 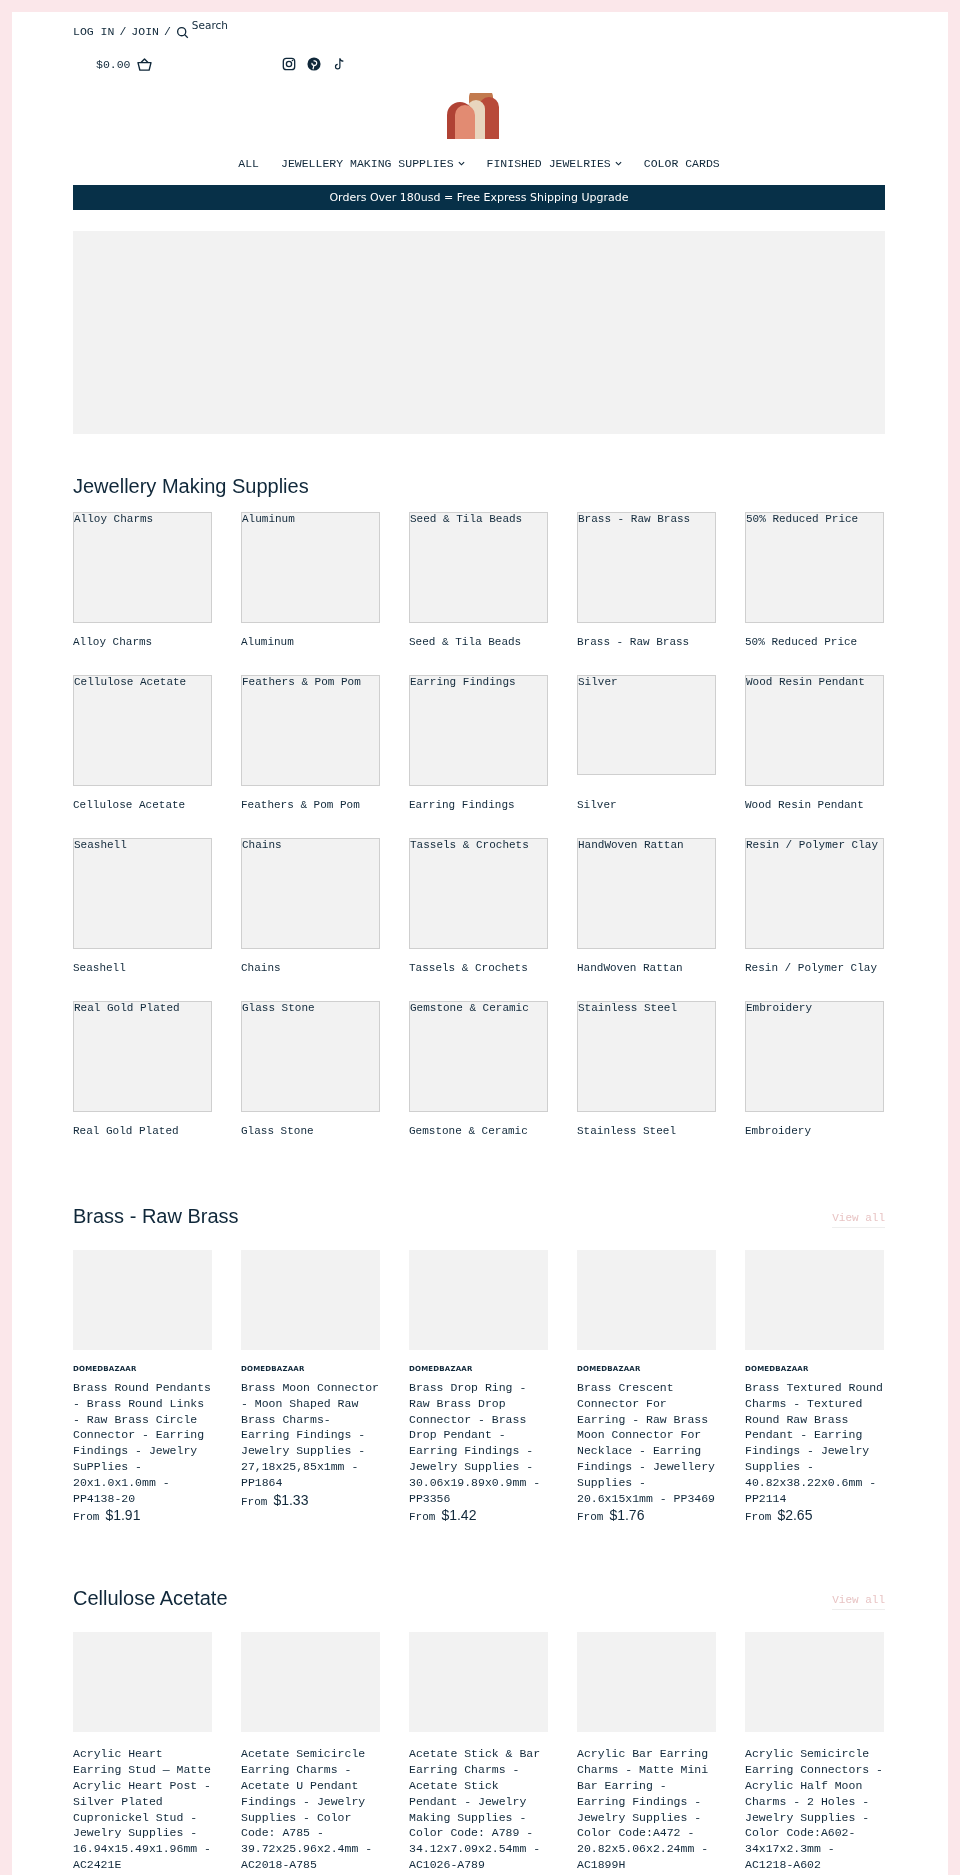 What do you see at coordinates (814, 1809) in the screenshot?
I see `product-title: Acrylic Semicircle Earring Connectors - Acrylic Half Moon Charms - 2 Holes - Jewelry Supplies - Color Code:A602-34x17x2.3mm - AC1218-A602` at bounding box center [814, 1809].